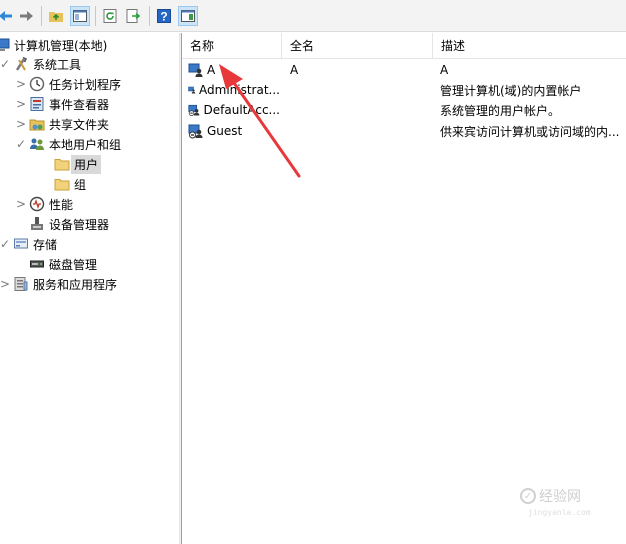  What do you see at coordinates (61, 204) in the screenshot?
I see `tree-item-label: 性能` at bounding box center [61, 204].